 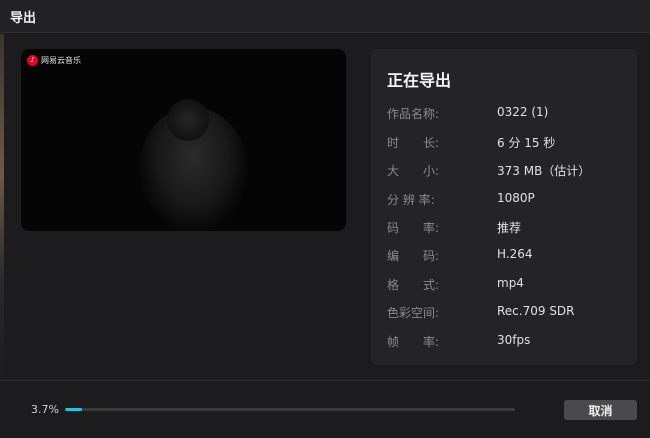 What do you see at coordinates (325, 16) in the screenshot?
I see `title-bar: 导出` at bounding box center [325, 16].